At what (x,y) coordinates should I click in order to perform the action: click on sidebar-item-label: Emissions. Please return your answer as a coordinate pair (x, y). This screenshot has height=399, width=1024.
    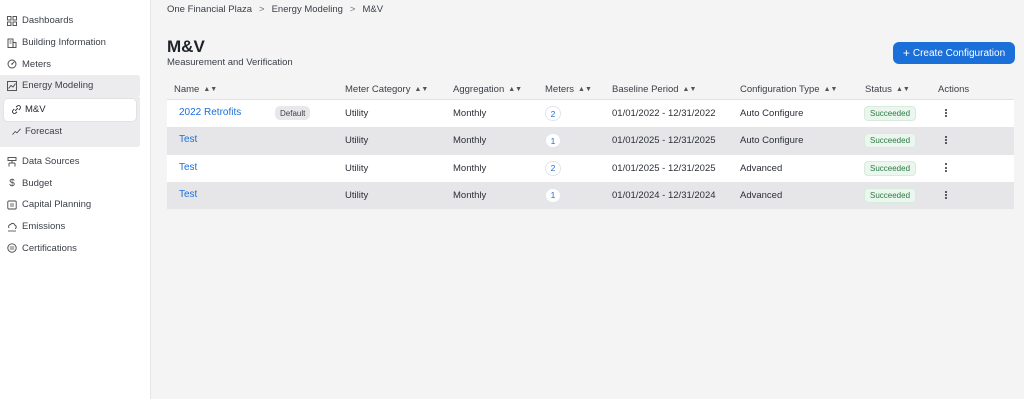
    Looking at the image, I should click on (44, 227).